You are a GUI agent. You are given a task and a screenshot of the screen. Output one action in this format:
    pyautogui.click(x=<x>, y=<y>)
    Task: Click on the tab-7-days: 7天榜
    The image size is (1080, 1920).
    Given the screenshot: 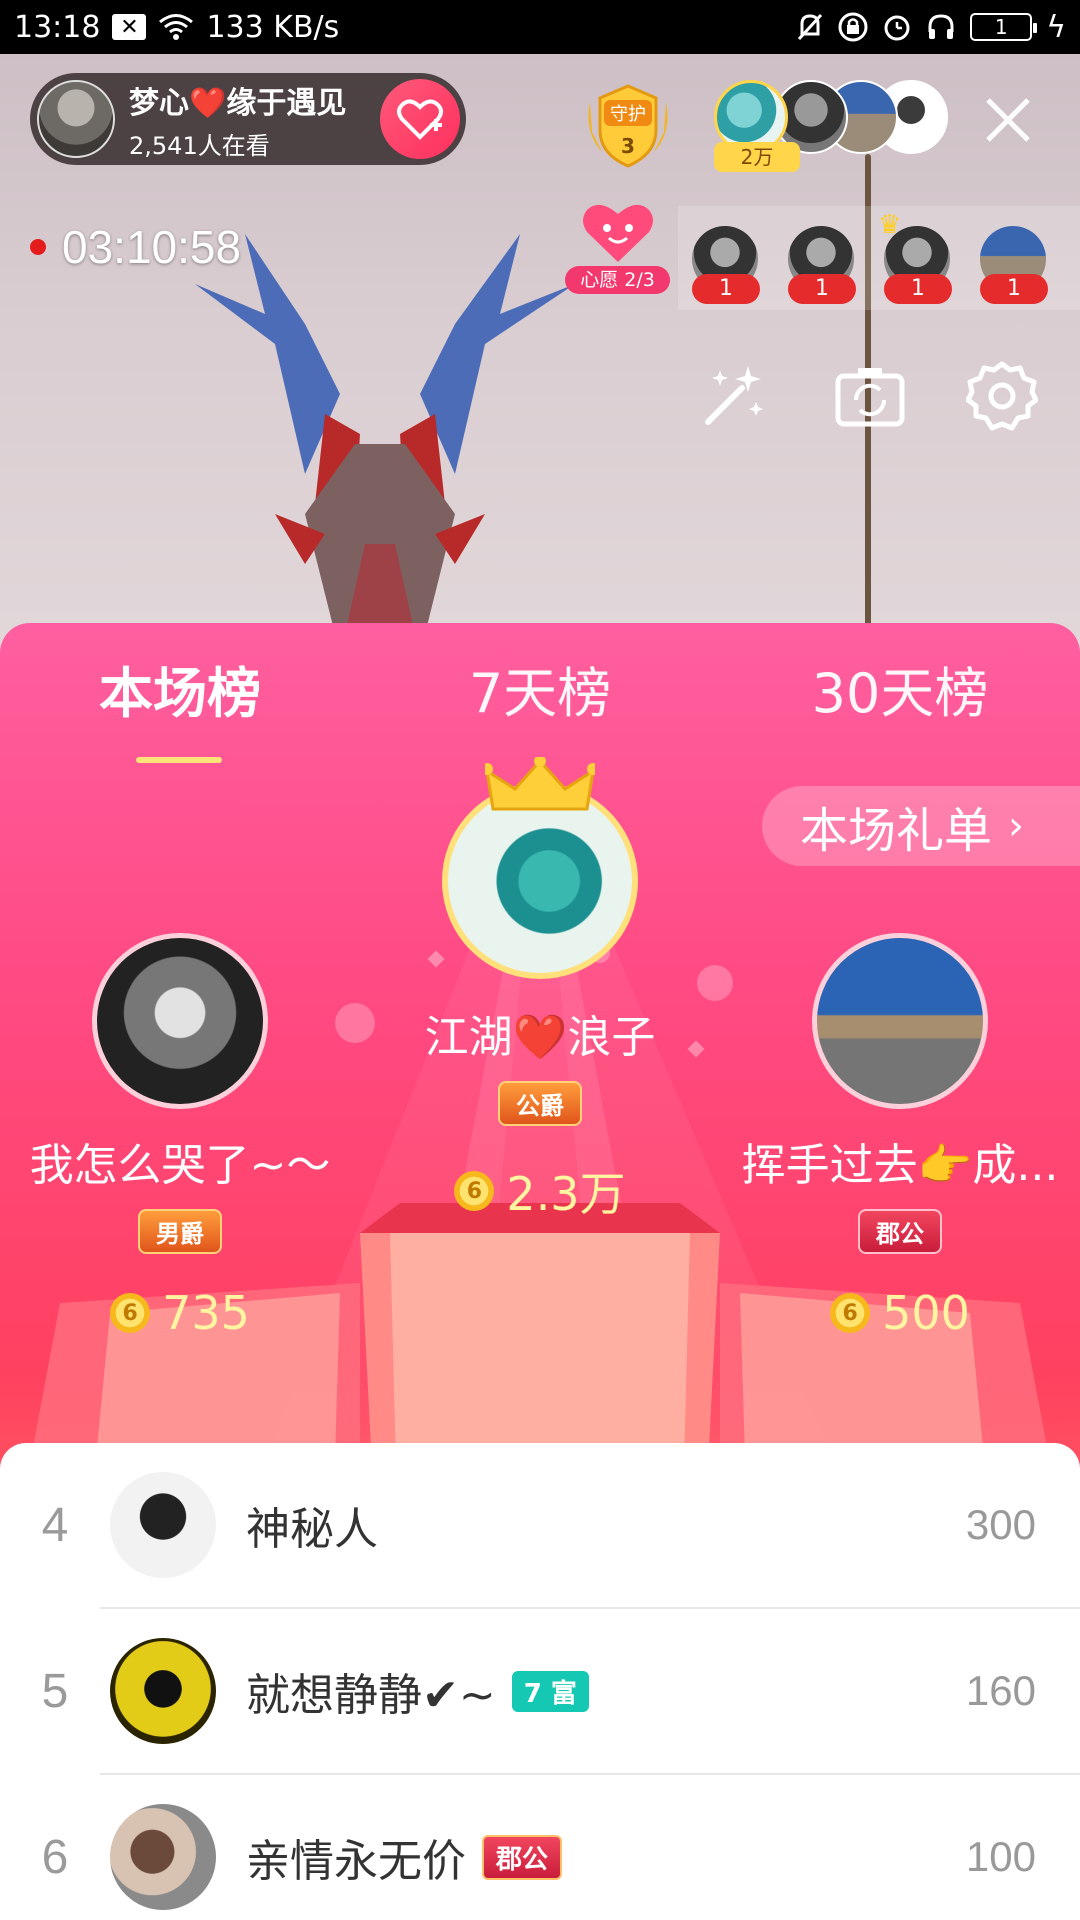 What is the action you would take?
    pyautogui.click(x=540, y=688)
    